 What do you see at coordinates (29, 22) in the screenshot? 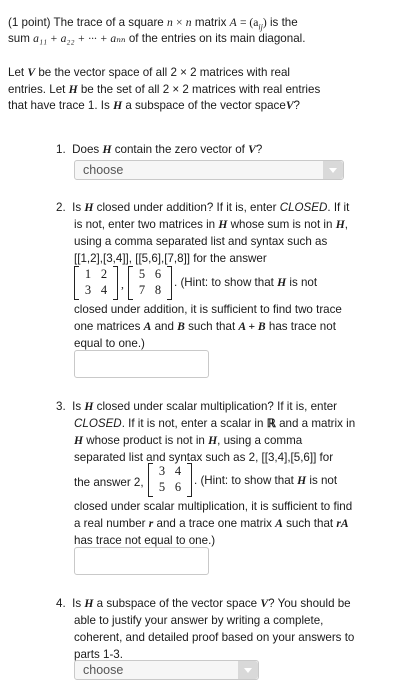
I see `points-label: (1 point)` at bounding box center [29, 22].